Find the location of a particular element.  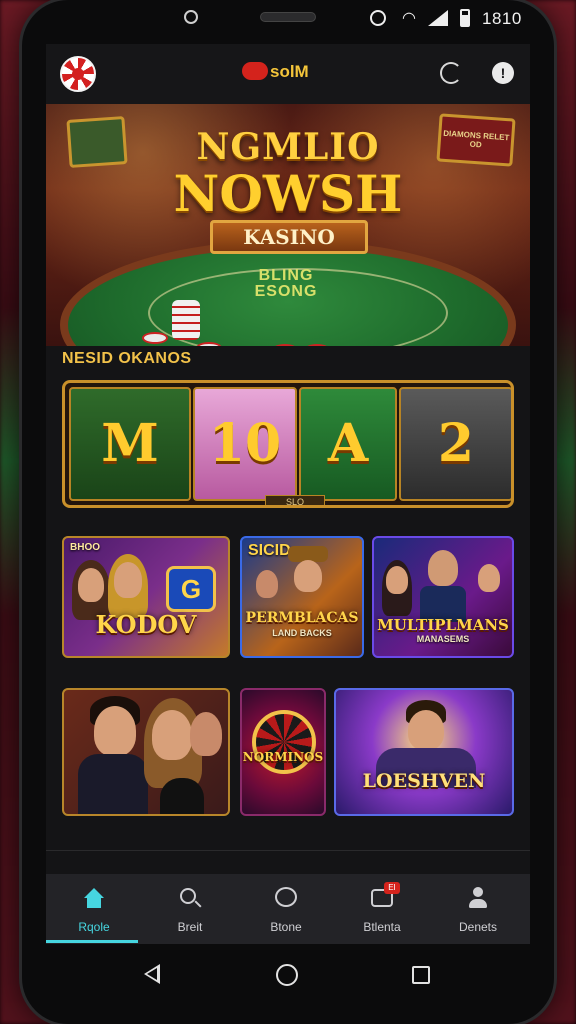

roulette-wheel-icon is located at coordinates (284, 742).